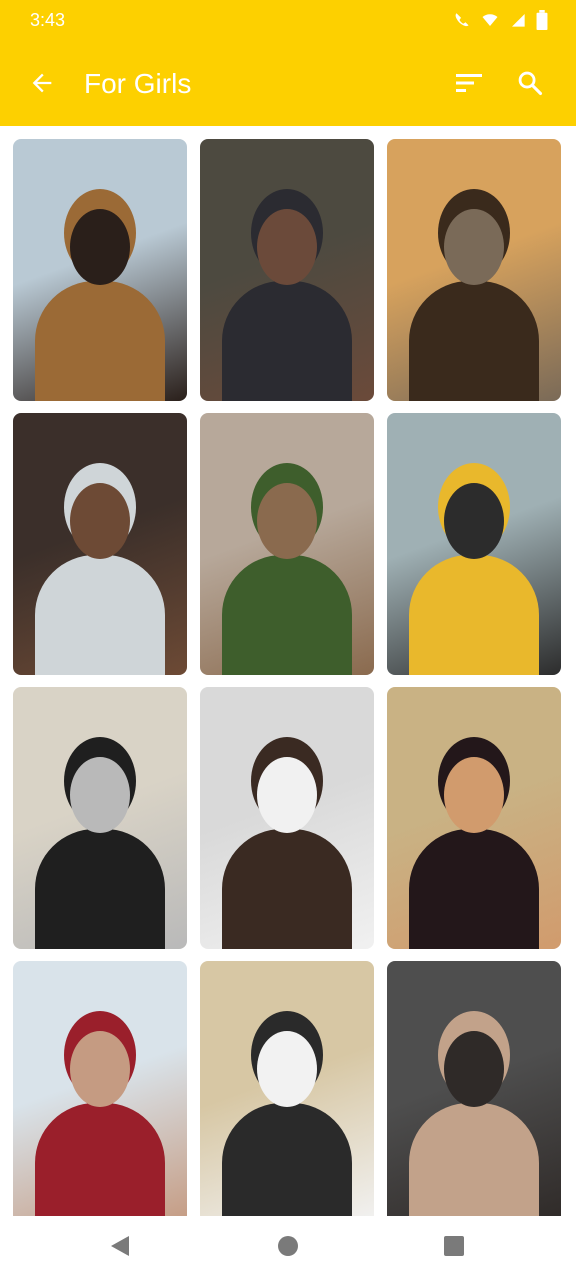  Describe the element at coordinates (138, 83) in the screenshot. I see `page-title: For Girls` at that location.